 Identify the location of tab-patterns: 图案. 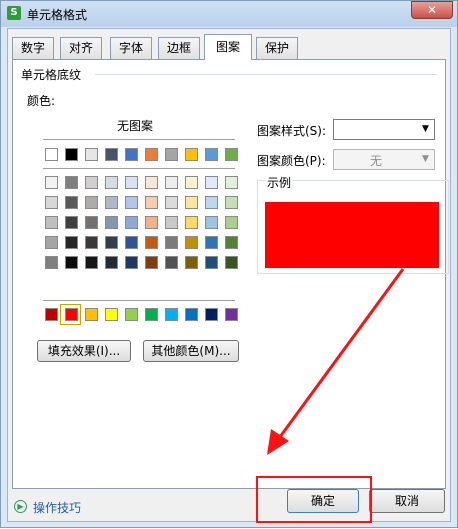
(228, 47).